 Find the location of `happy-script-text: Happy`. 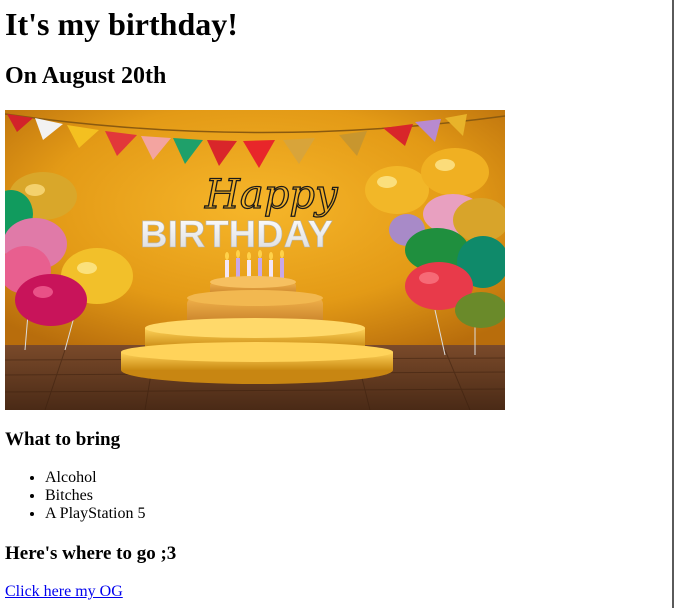

happy-script-text: Happy is located at coordinates (271, 195).